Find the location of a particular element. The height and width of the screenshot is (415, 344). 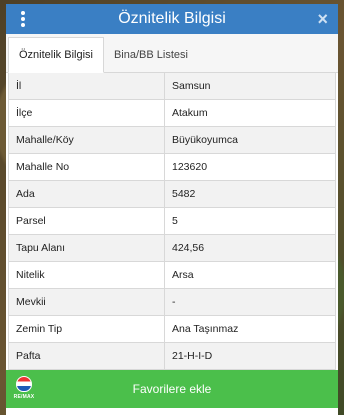

table-row: Tapu Alanı 424,56 is located at coordinates (172, 248).